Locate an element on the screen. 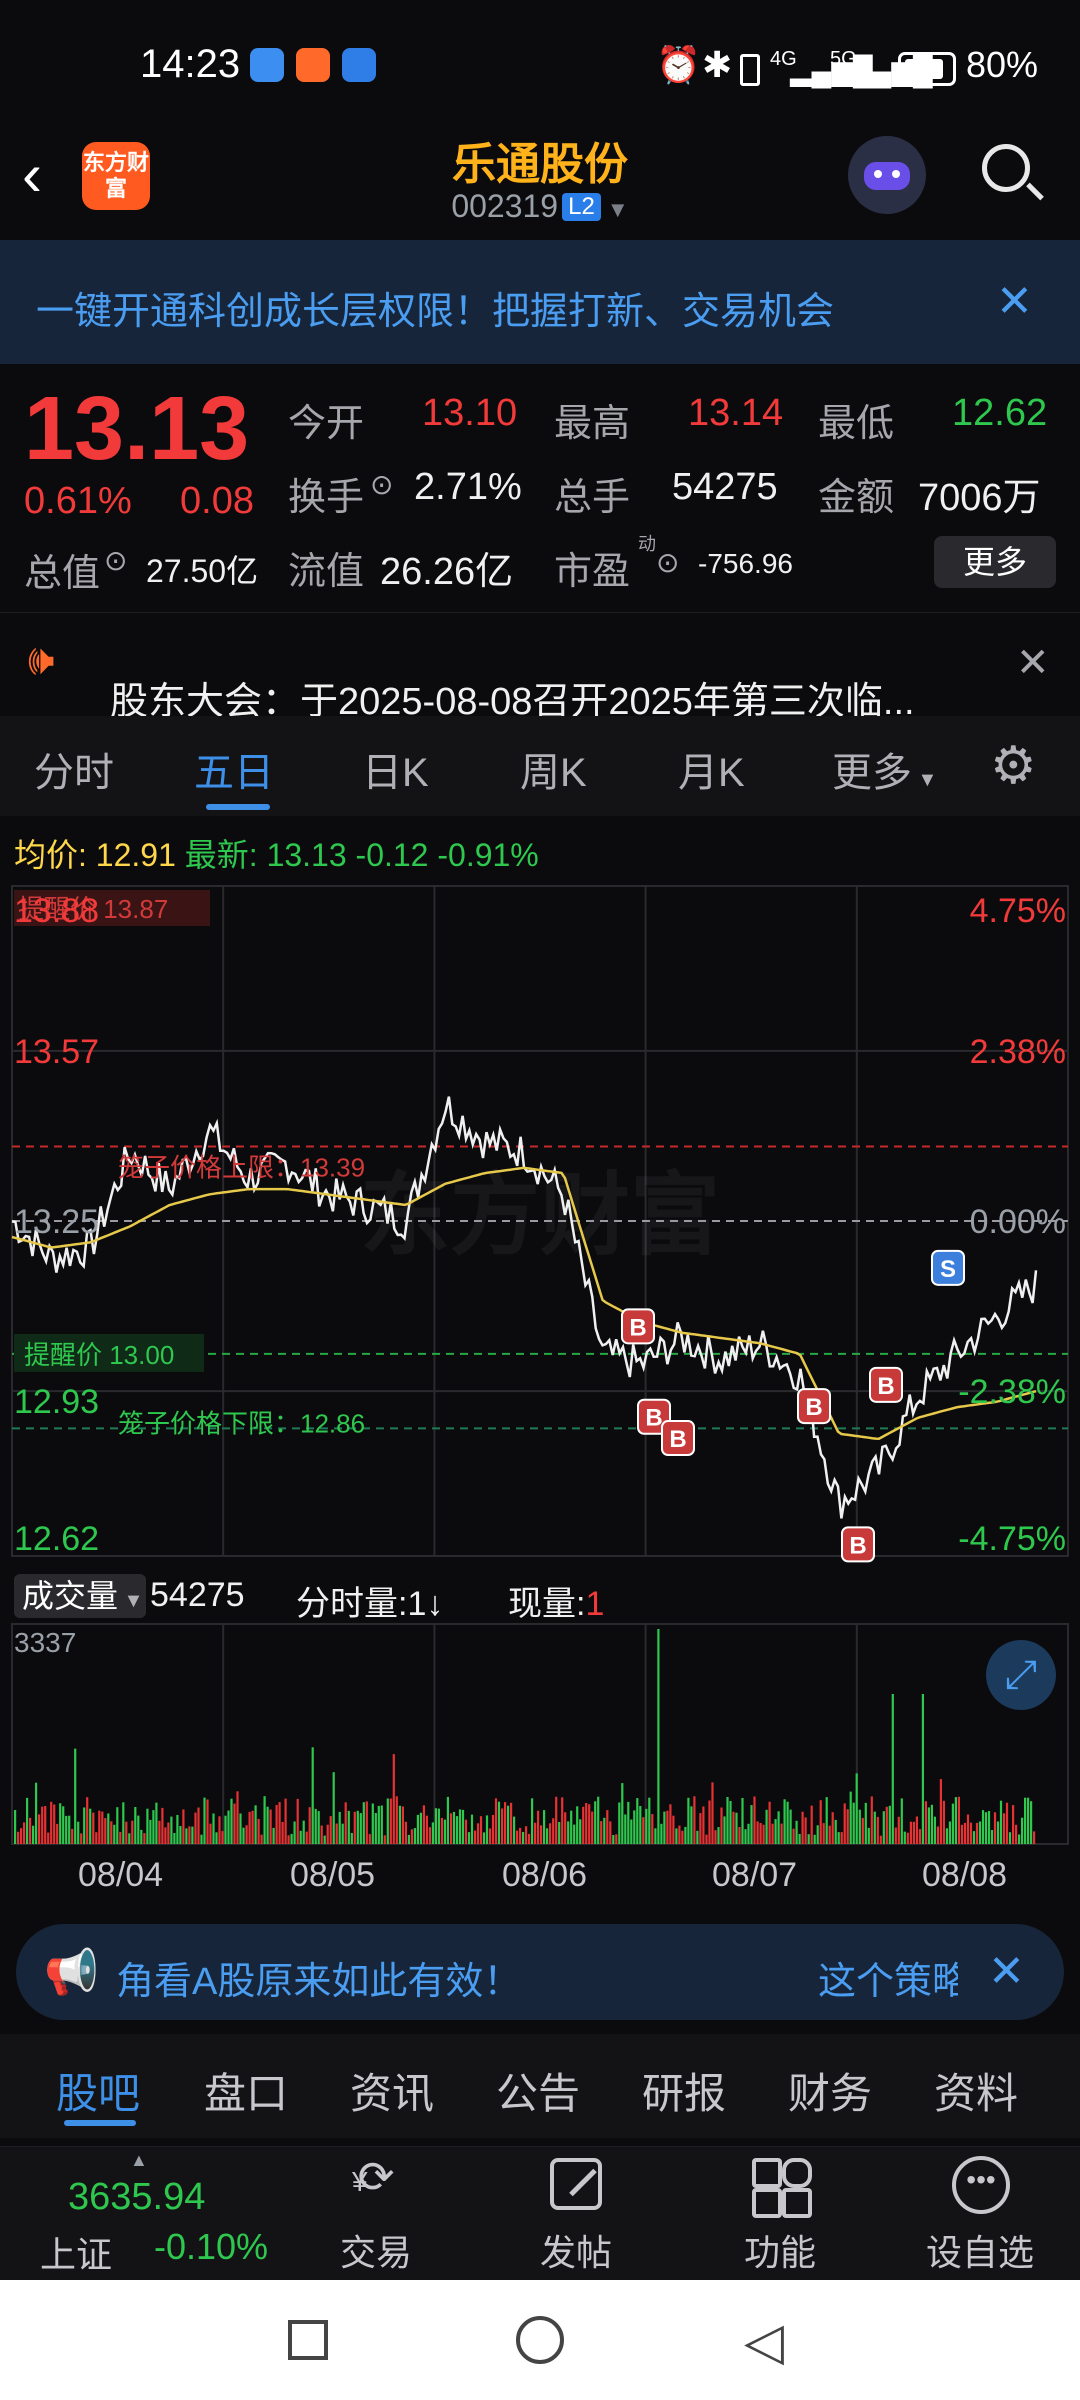 The height and width of the screenshot is (2400, 1080). avg-value: 12.91 is located at coordinates (135, 855).